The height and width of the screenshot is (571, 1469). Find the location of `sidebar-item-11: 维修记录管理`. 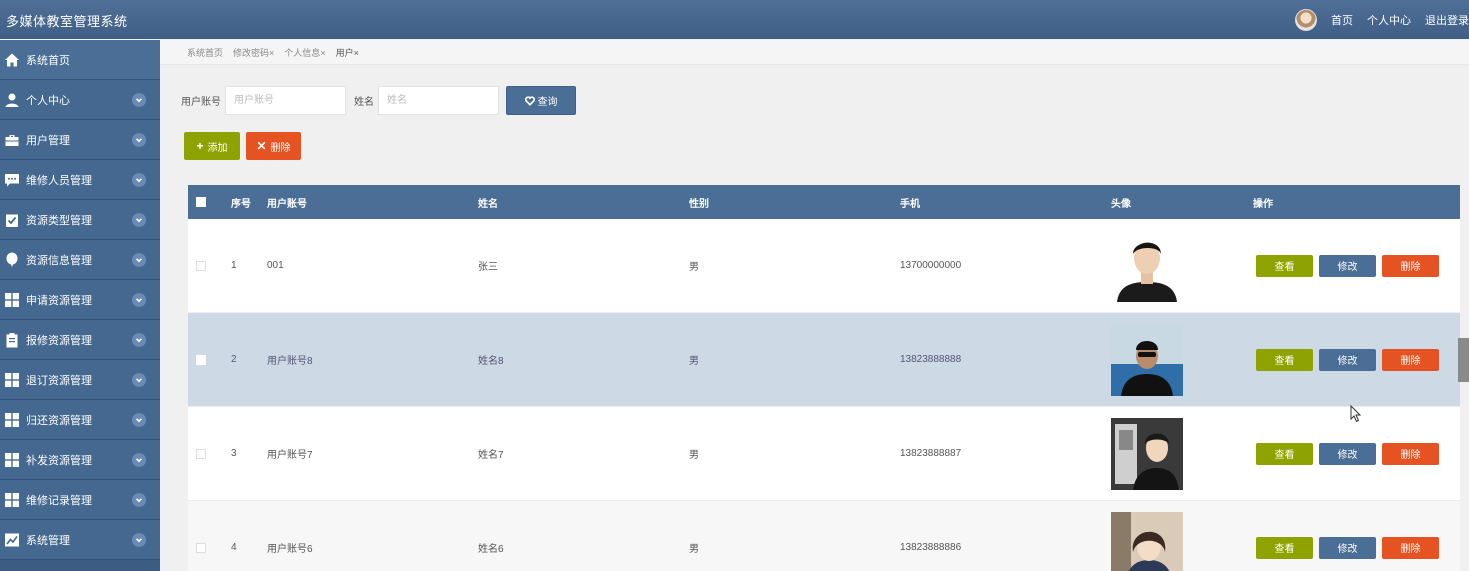

sidebar-item-11: 维修记录管理 is located at coordinates (80, 500).